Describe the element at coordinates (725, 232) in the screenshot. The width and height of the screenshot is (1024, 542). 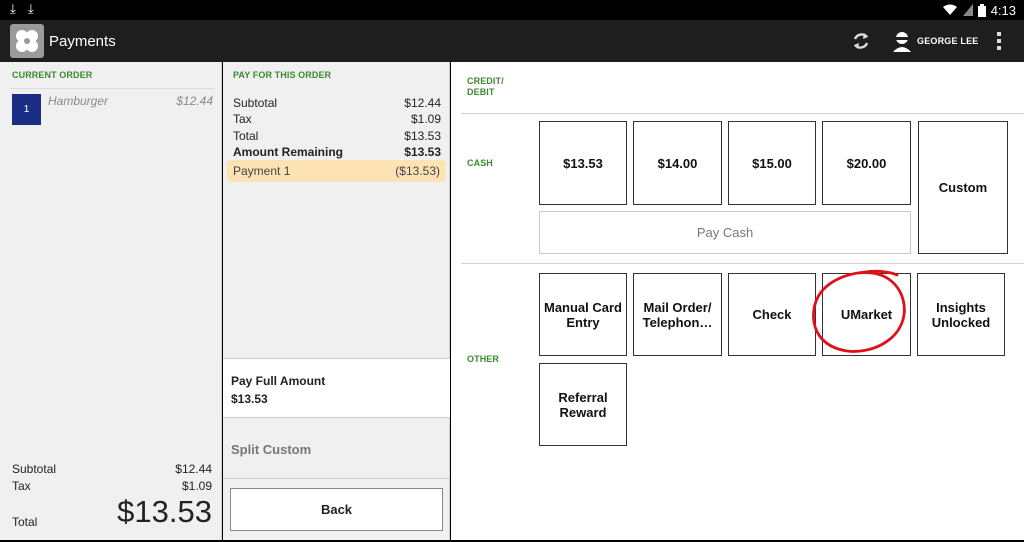
I see `pay-cash-button: Pay Cash` at that location.